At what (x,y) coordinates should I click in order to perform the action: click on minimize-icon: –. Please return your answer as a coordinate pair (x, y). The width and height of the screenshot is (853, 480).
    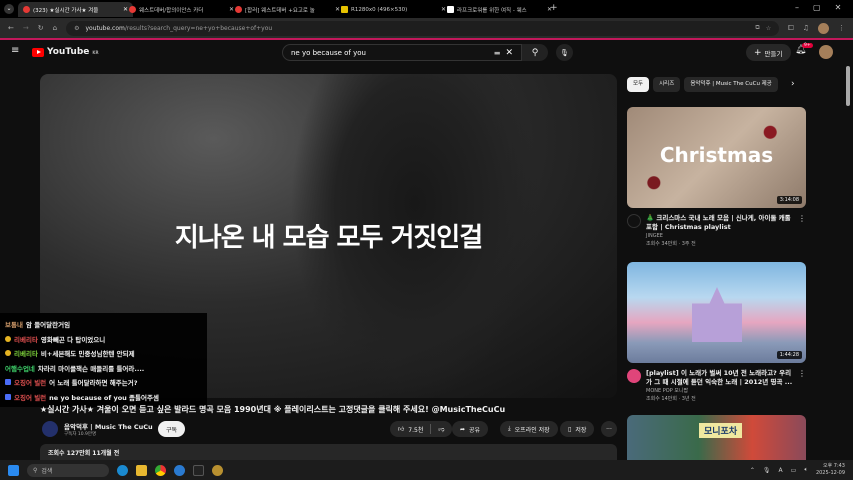
    Looking at the image, I should click on (797, 7).